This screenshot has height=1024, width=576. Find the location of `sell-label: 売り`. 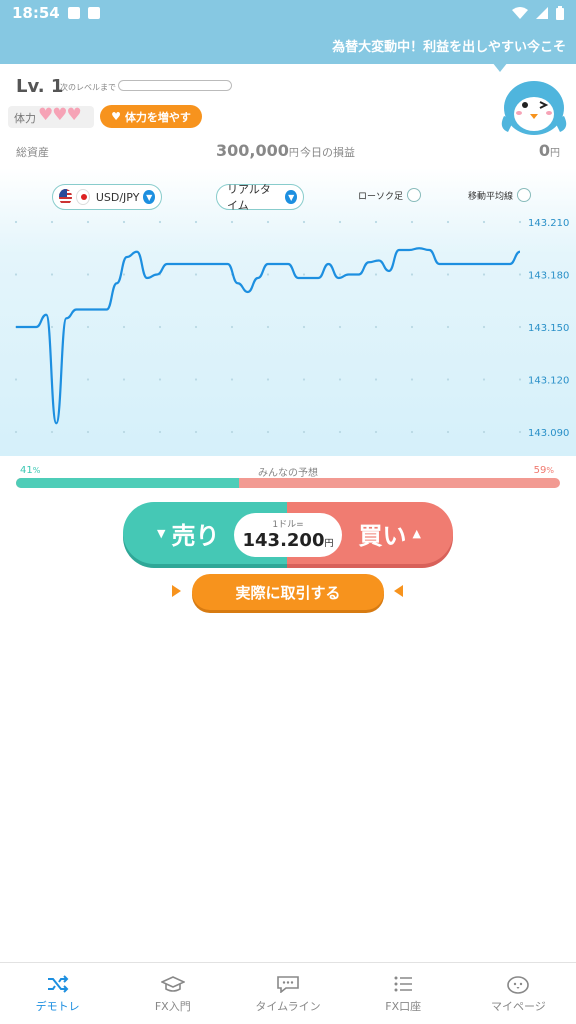

sell-label: 売り is located at coordinates (195, 535).